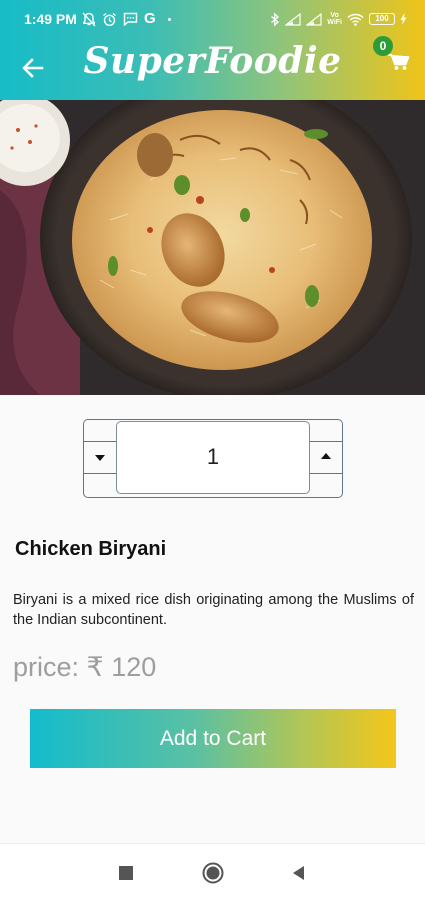 Image resolution: width=425 pixels, height=900 pixels. I want to click on home-circle-icon, so click(213, 873).